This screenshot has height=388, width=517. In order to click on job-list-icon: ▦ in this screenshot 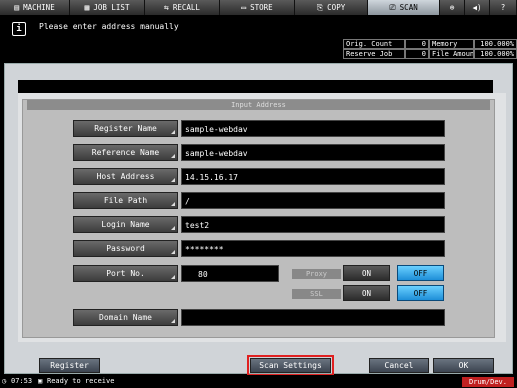, I will do `click(87, 7)`.